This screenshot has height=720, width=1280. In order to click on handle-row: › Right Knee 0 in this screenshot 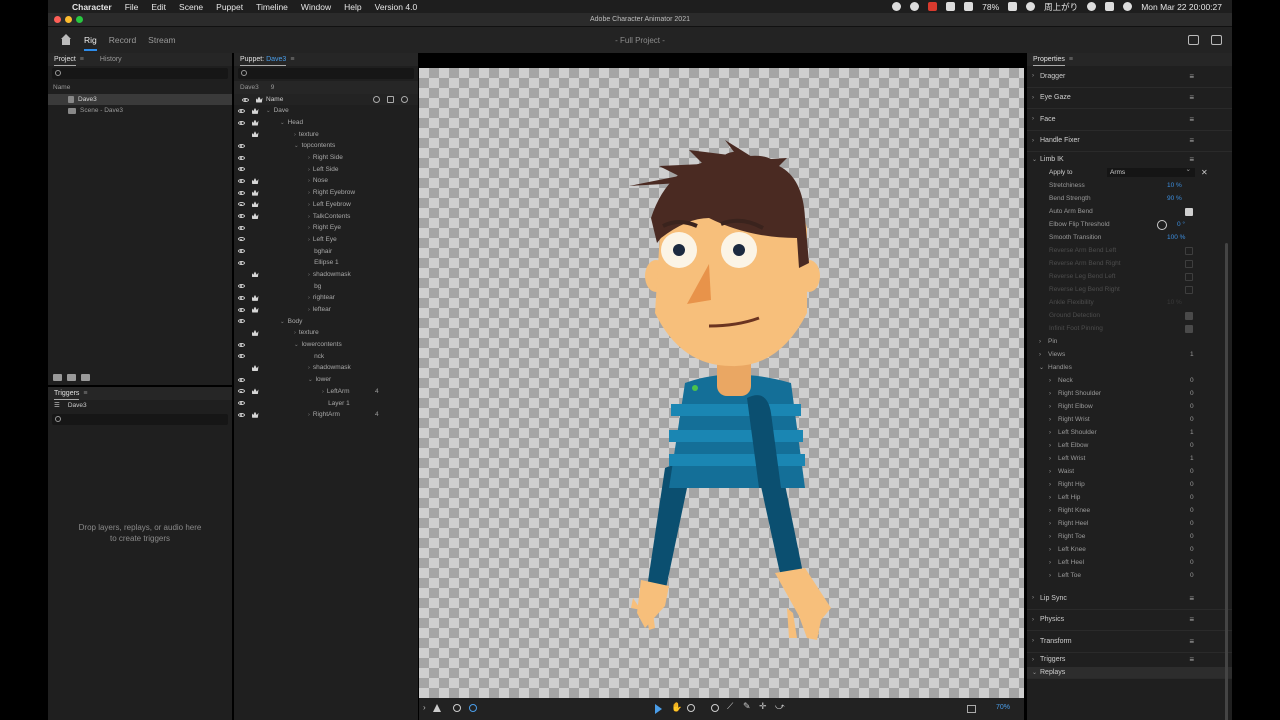, I will do `click(1129, 510)`.